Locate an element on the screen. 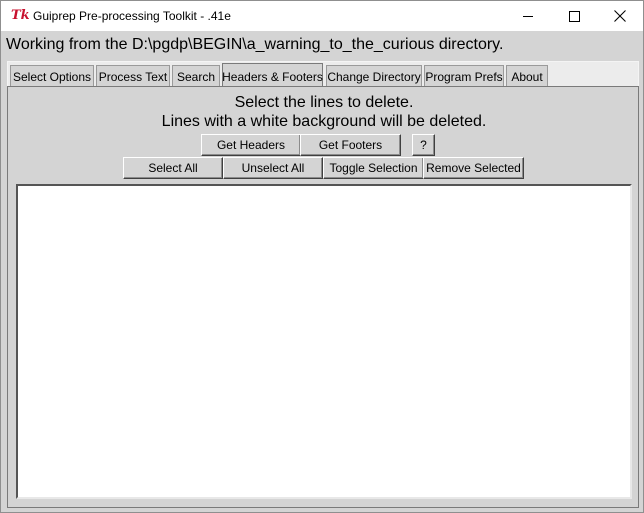 This screenshot has width=644, height=513. minimize-button is located at coordinates (528, 16).